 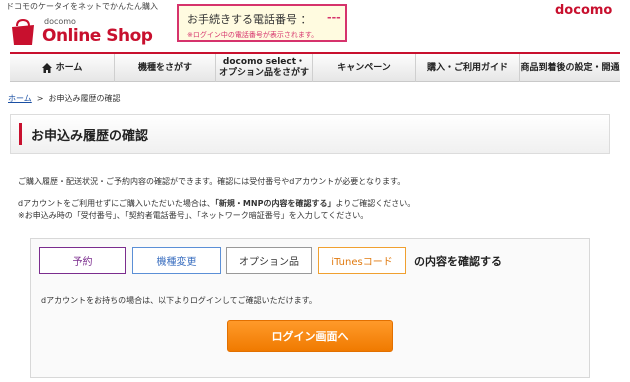 I want to click on nav-label-setup: 商品到着後の設定・開通, so click(x=570, y=67).